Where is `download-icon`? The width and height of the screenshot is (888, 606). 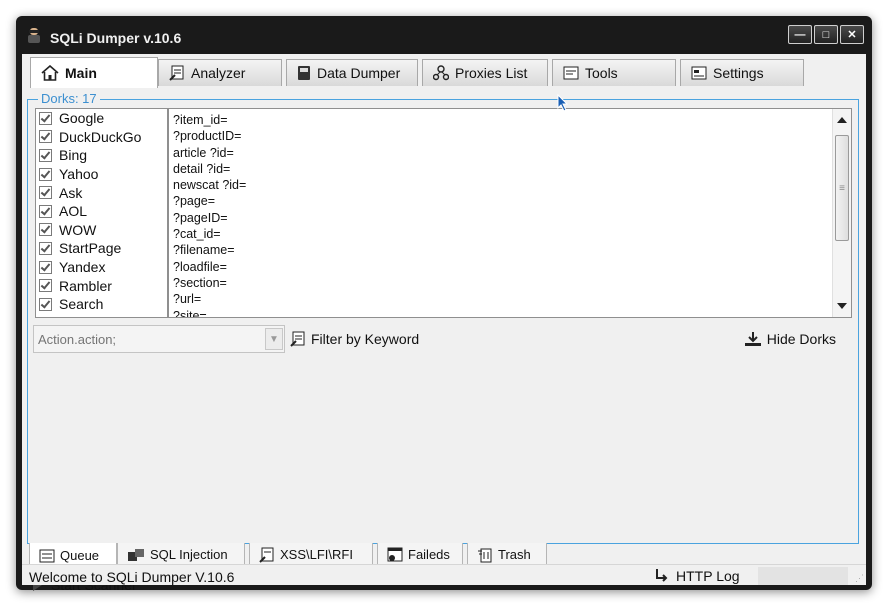
download-icon is located at coordinates (752, 339).